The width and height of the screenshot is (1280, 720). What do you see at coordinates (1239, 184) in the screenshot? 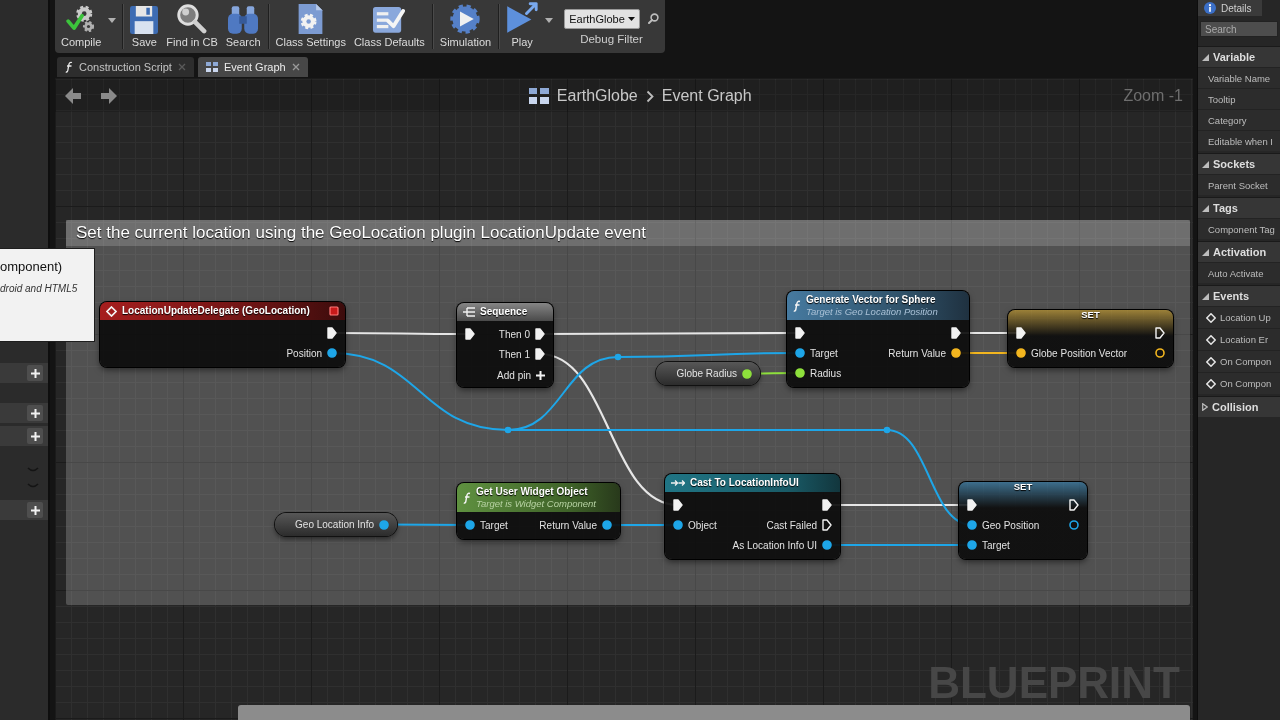
I see `property-label: Parent Socket` at bounding box center [1239, 184].